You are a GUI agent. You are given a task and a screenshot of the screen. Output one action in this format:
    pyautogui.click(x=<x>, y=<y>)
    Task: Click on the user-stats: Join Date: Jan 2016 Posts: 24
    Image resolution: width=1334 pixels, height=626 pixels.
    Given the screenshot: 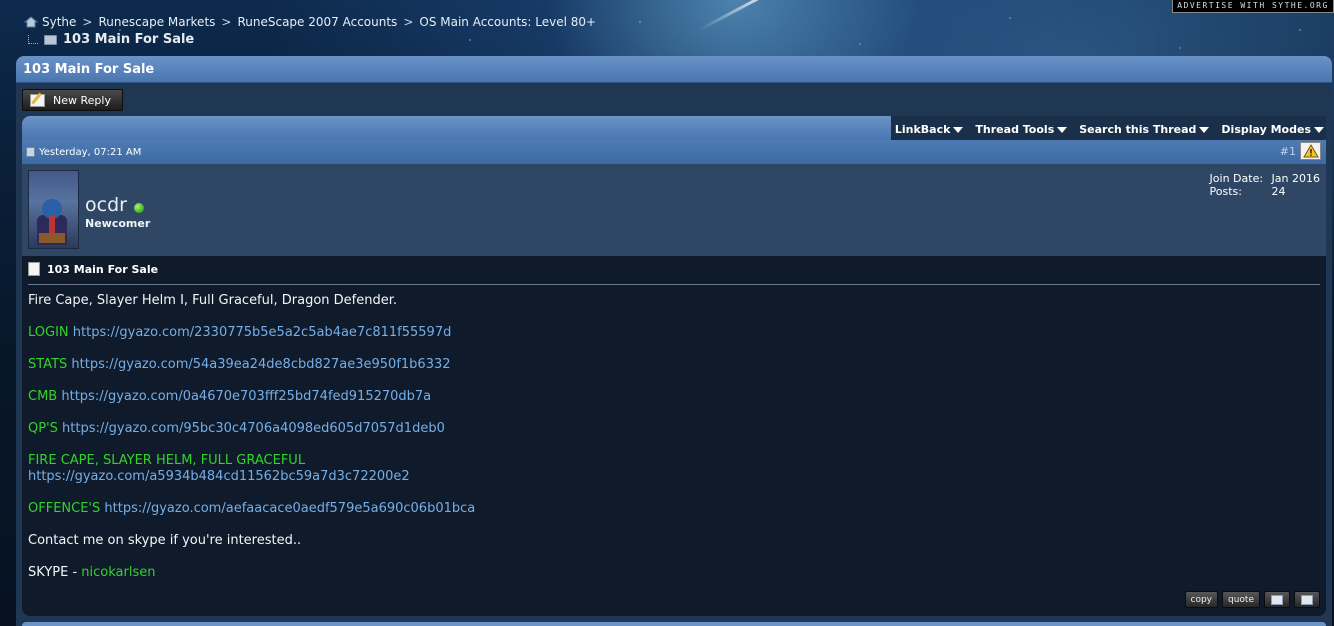 What is the action you would take?
    pyautogui.click(x=1265, y=185)
    